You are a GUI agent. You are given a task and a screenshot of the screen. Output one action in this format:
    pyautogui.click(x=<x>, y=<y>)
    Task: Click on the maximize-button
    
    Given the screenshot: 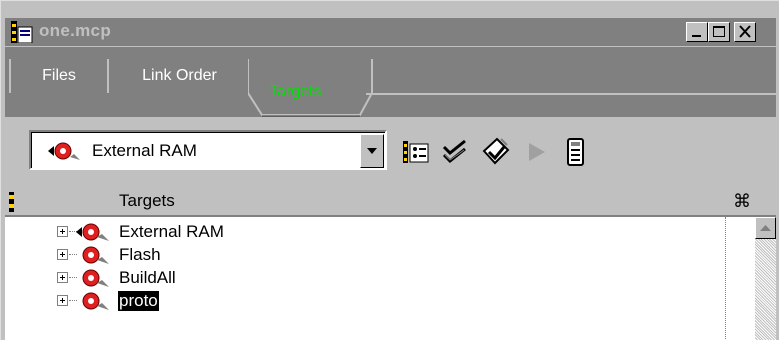 What is the action you would take?
    pyautogui.click(x=719, y=32)
    